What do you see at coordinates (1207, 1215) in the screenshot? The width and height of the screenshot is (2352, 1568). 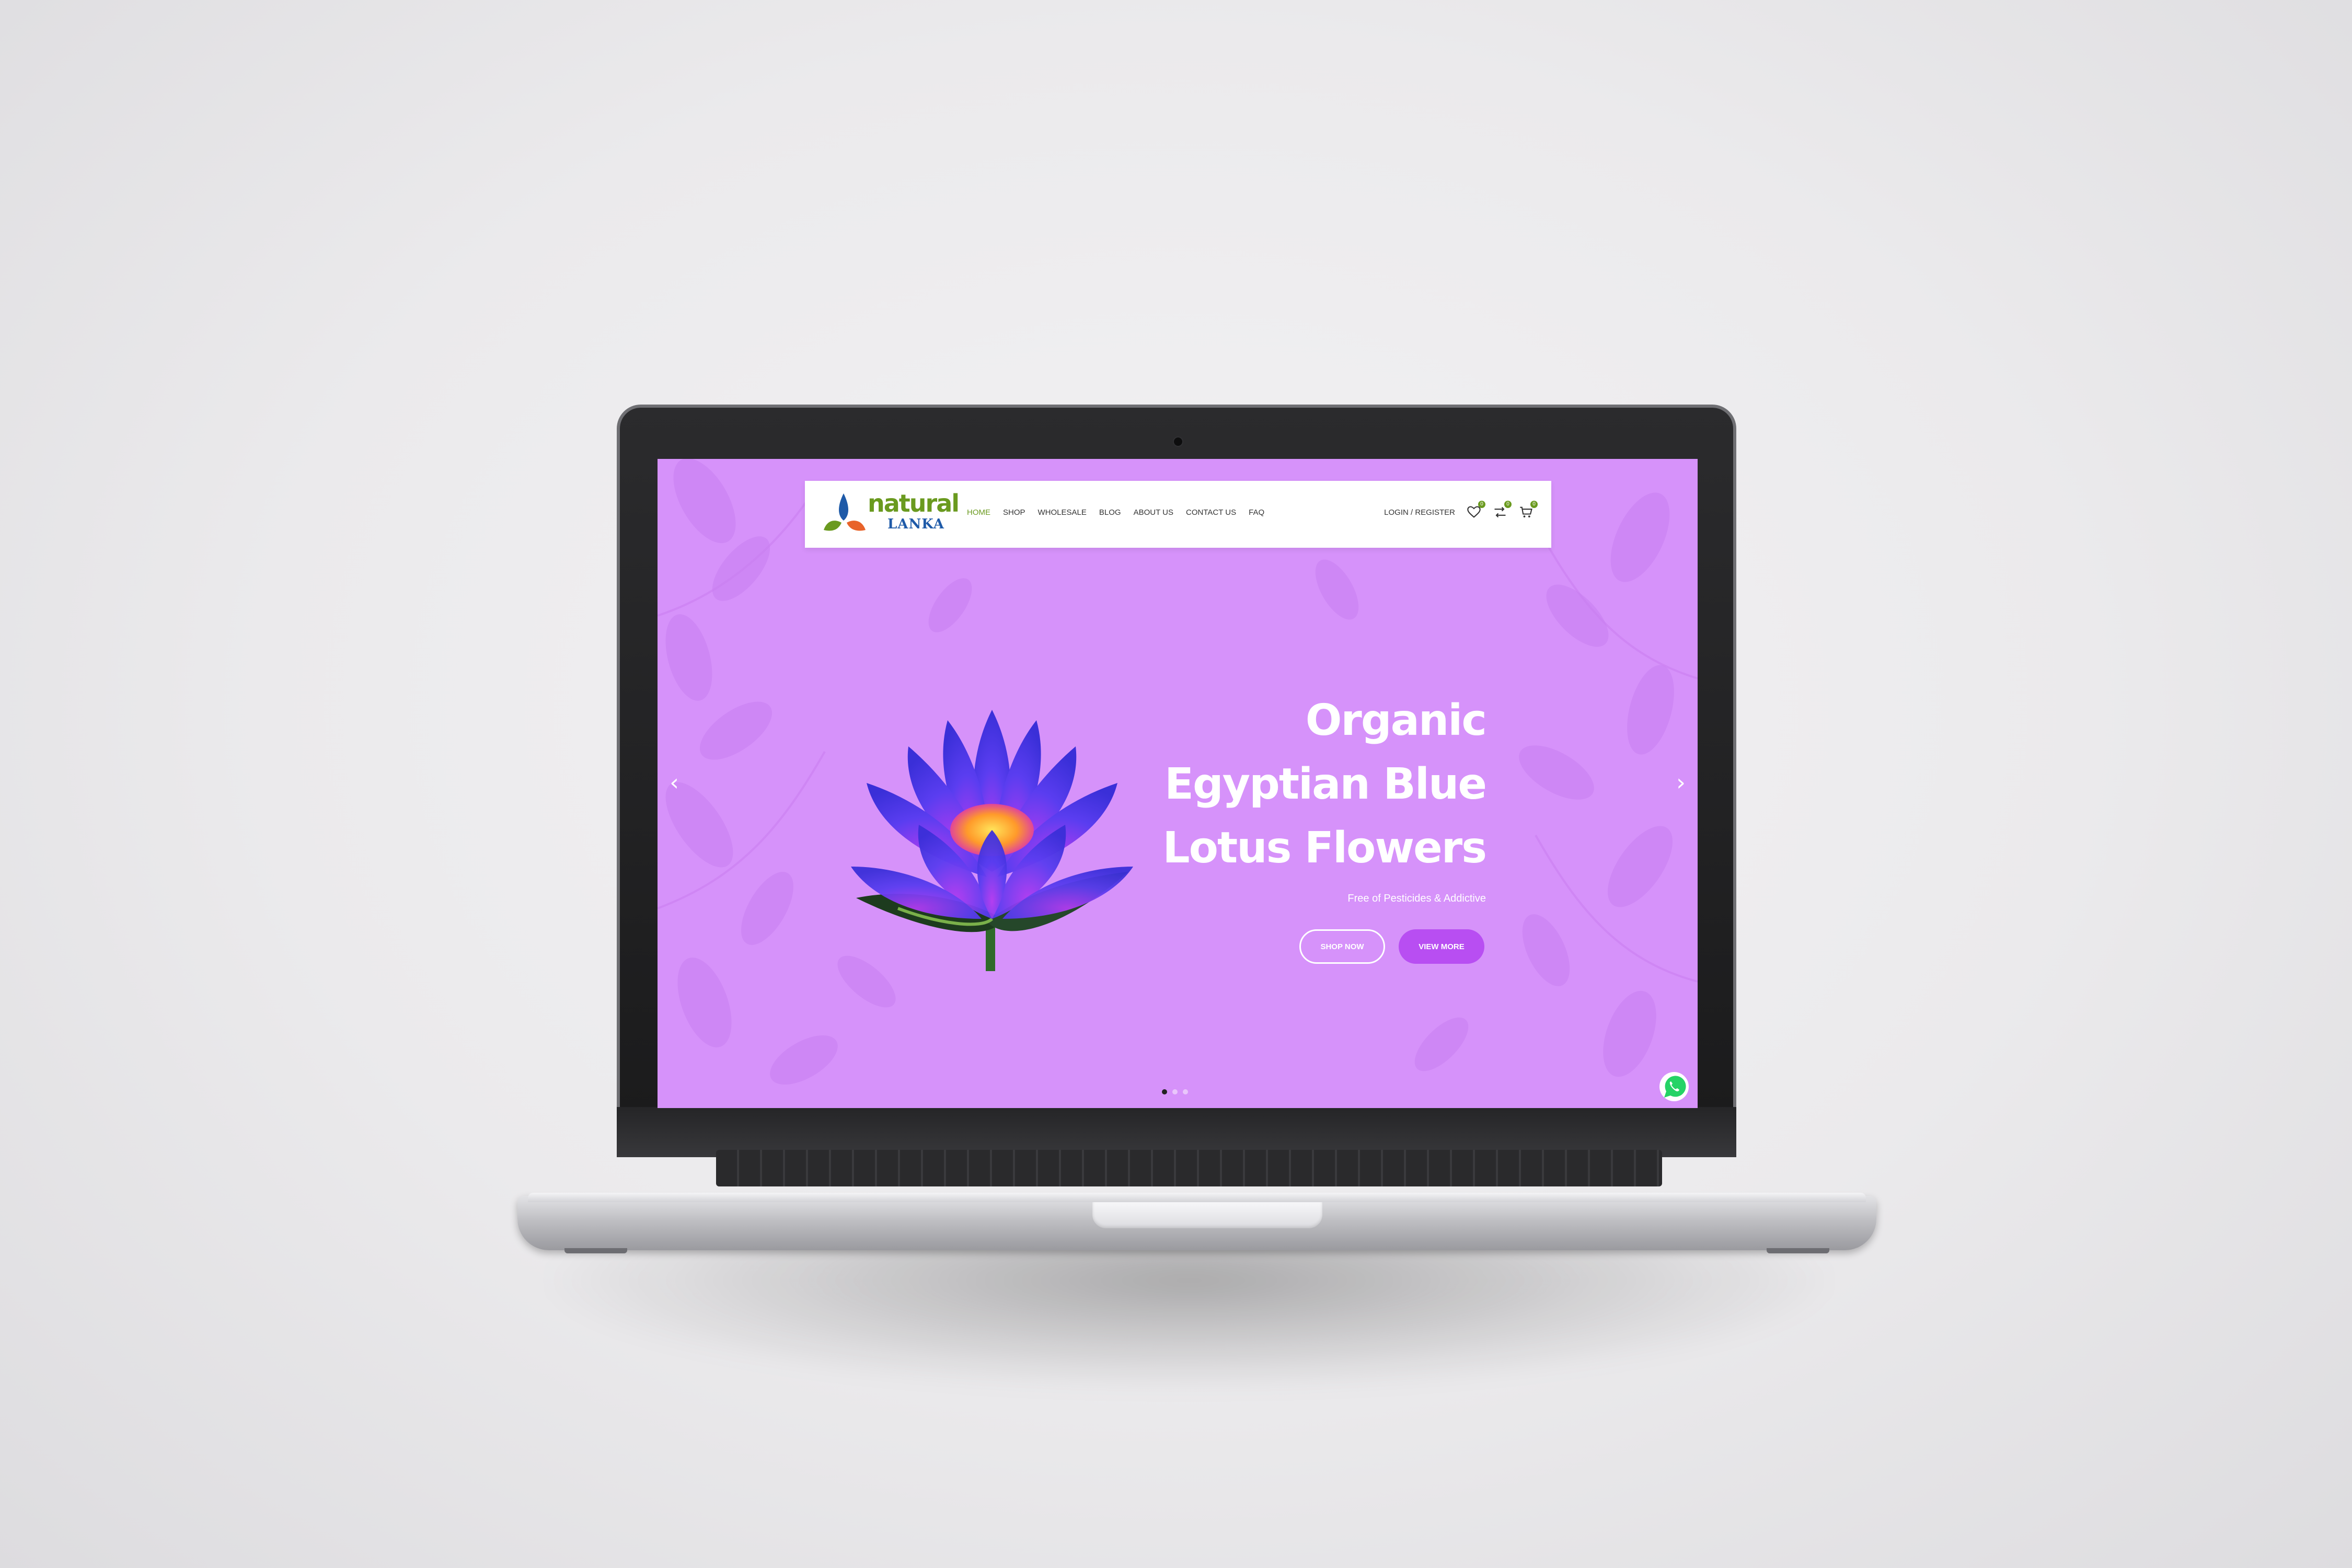 I see `laptop-opening-notch` at bounding box center [1207, 1215].